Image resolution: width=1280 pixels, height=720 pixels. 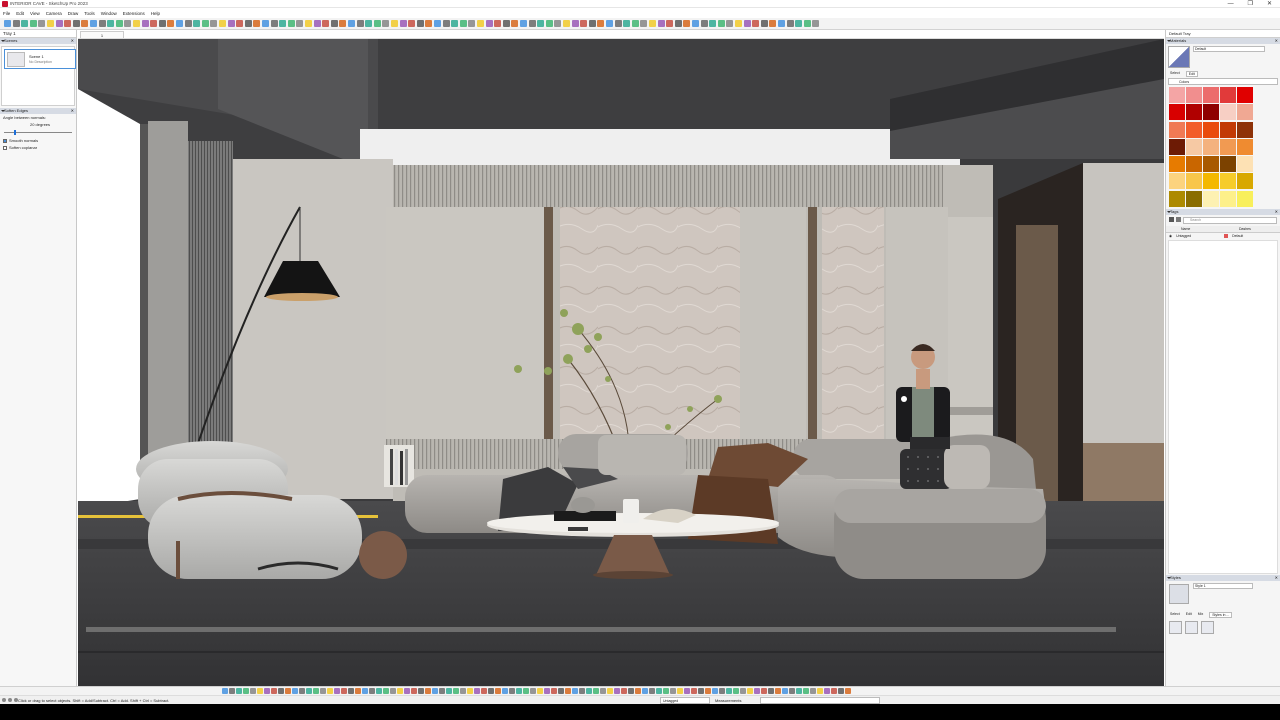 I want to click on name-column-header: Name, so click(x=1206, y=229).